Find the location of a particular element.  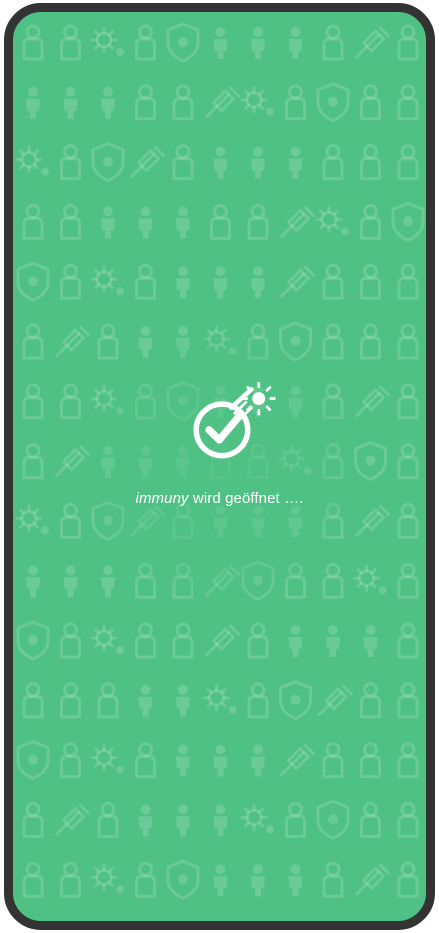

loading-status-text: immuny wird geöffnet …. is located at coordinates (220, 498).